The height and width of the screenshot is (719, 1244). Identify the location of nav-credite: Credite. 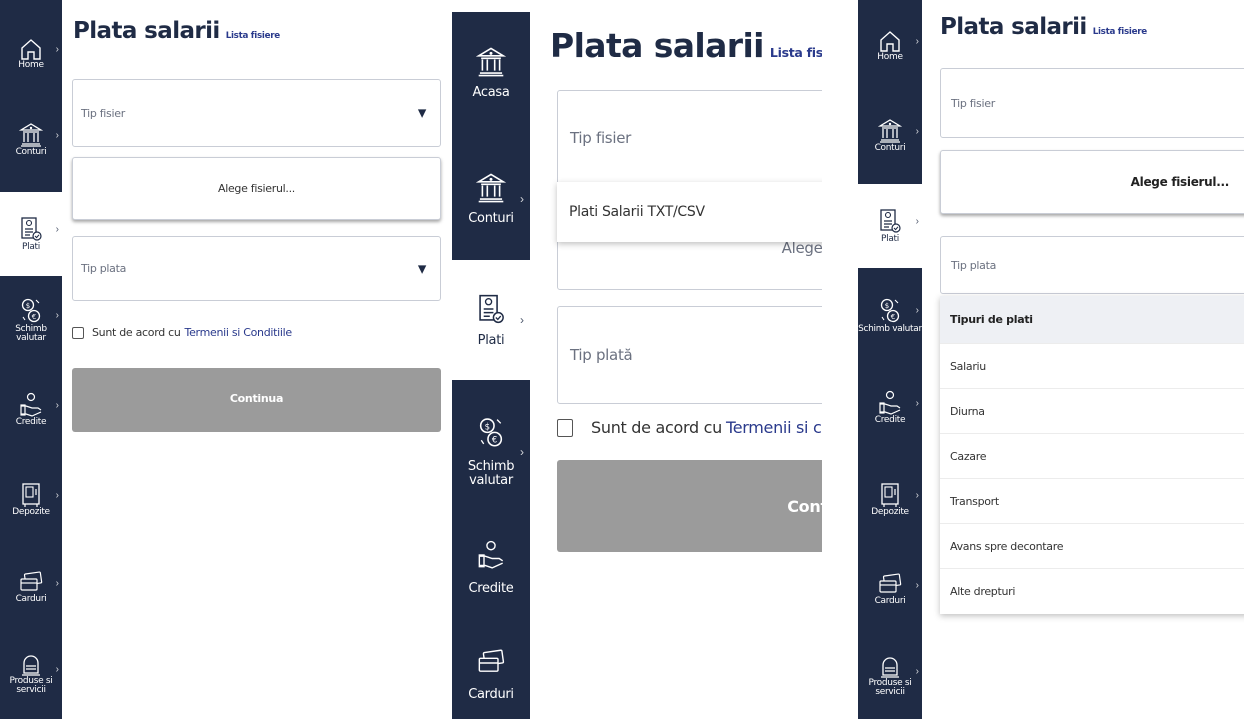
(491, 567).